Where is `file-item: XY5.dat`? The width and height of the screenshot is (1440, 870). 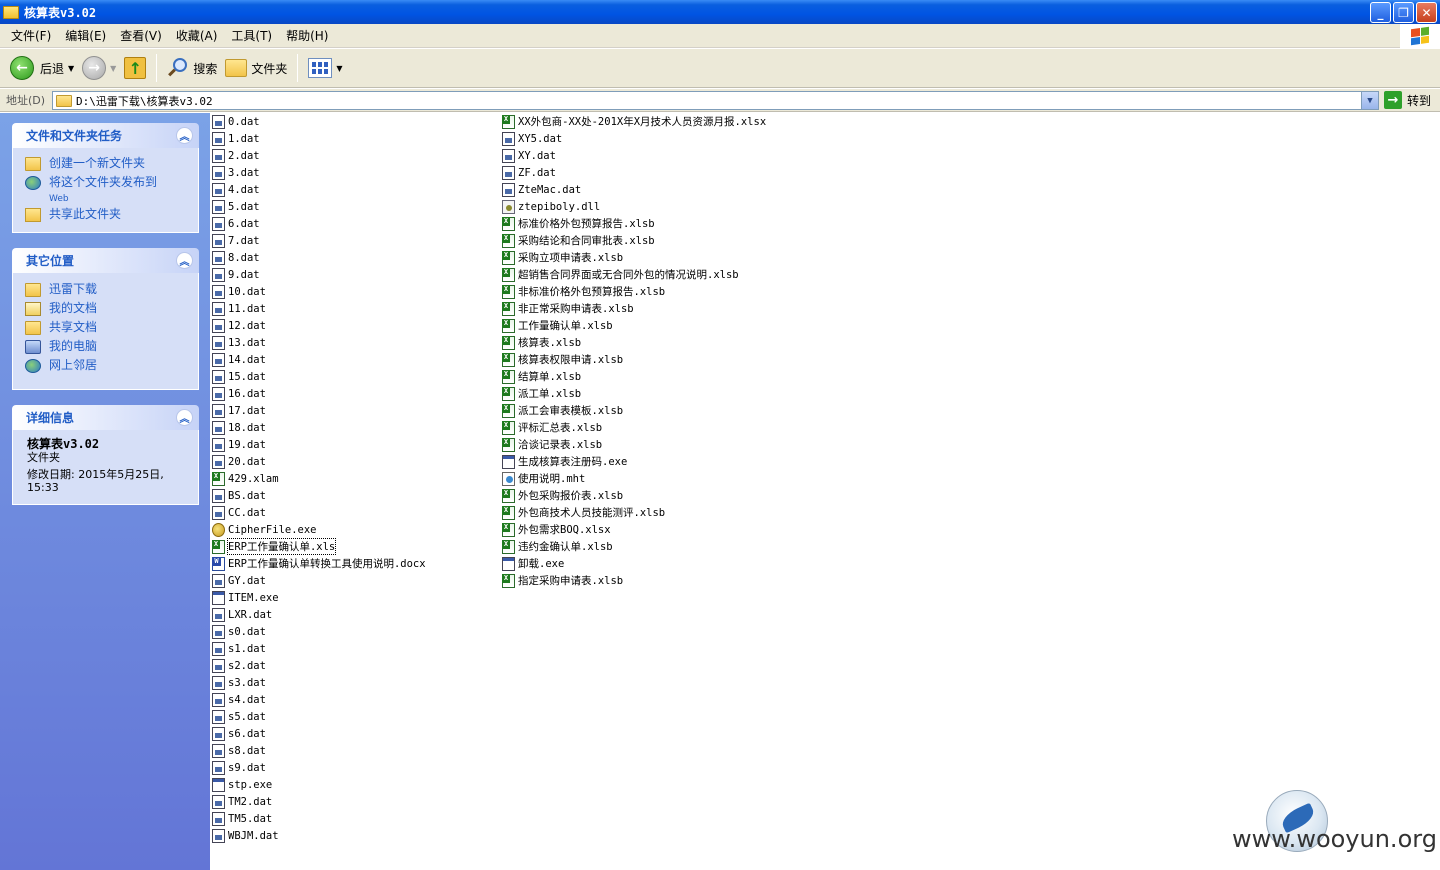 file-item: XY5.dat is located at coordinates (634, 138).